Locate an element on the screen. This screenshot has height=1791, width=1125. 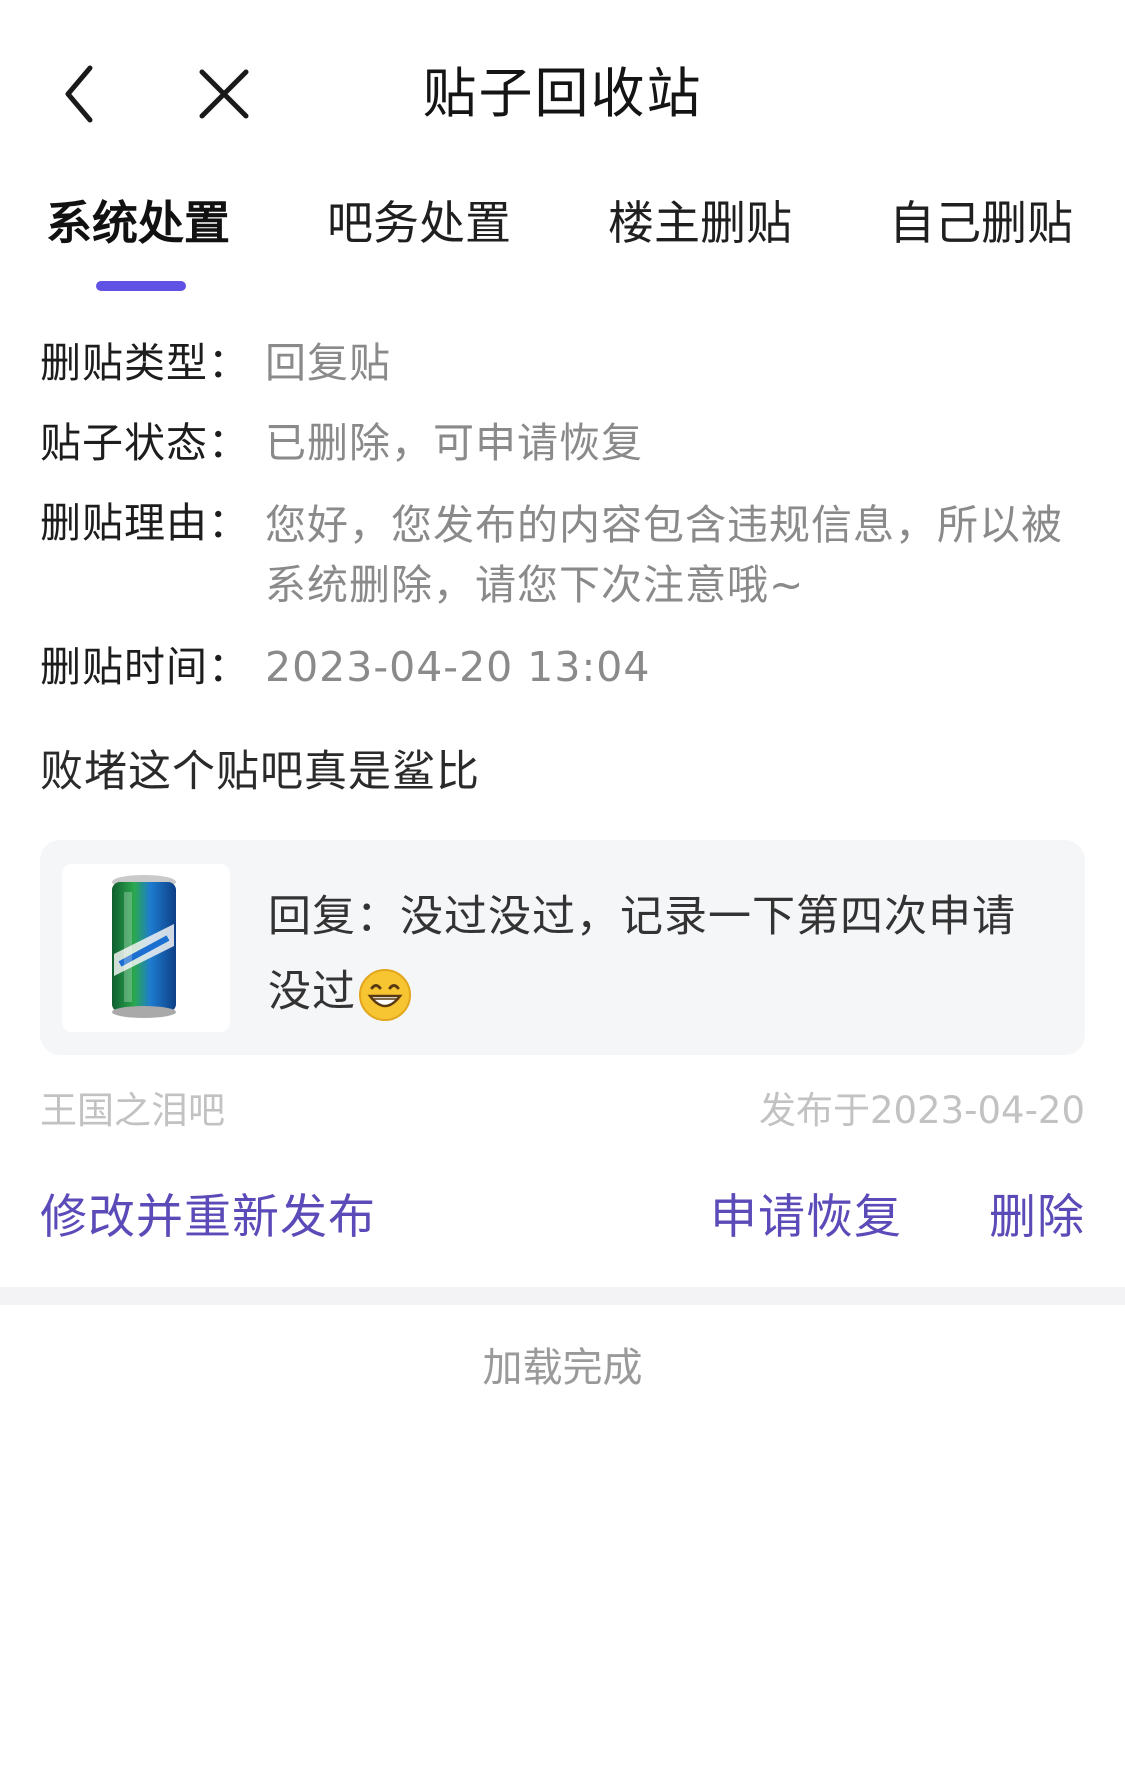
info-row-type: 删贴类型： 回复贴 is located at coordinates (562, 363).